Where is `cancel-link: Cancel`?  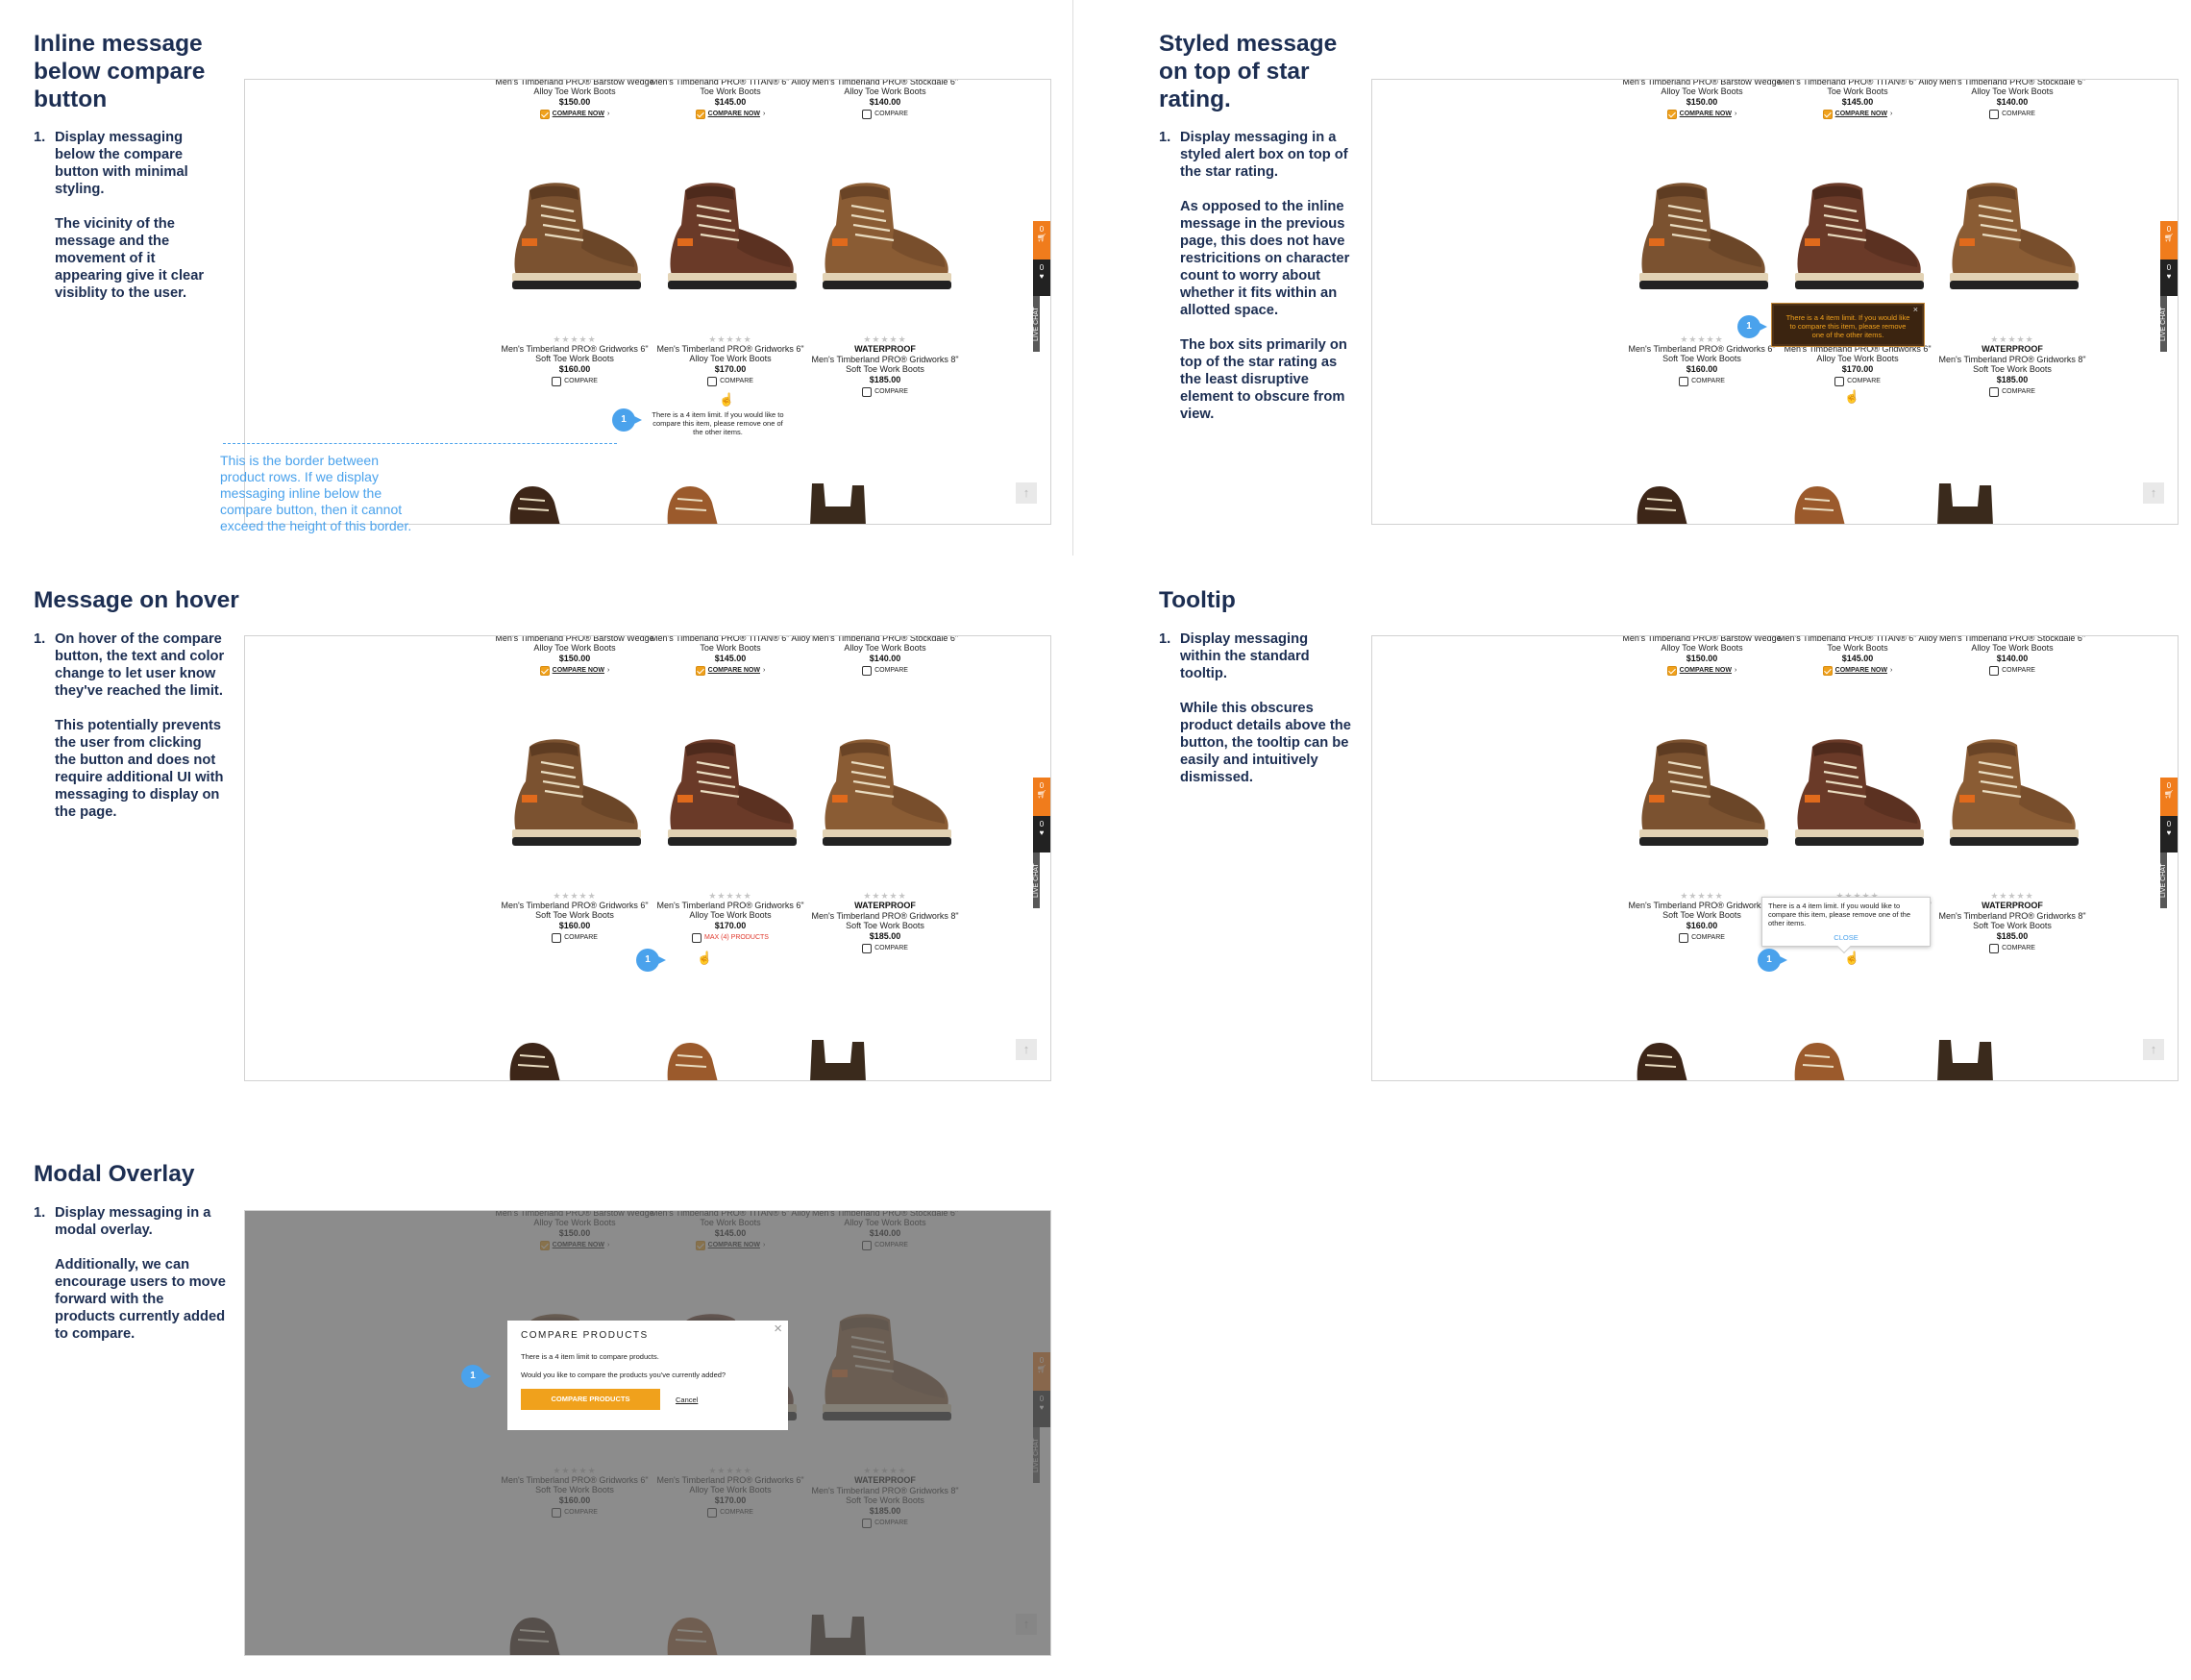
cancel-link: Cancel is located at coordinates (687, 1400).